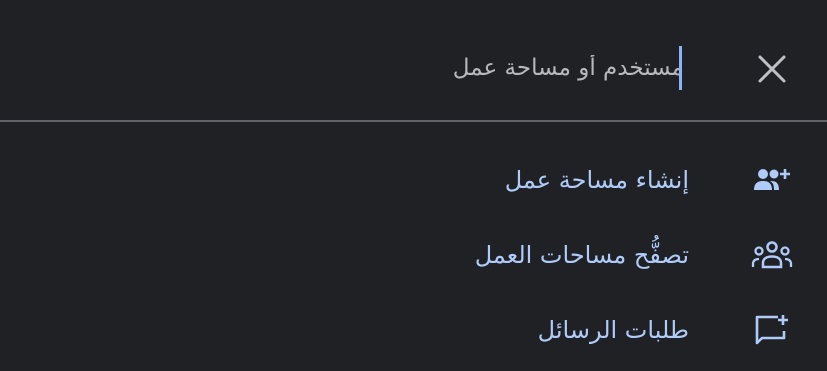  I want to click on menu-item-label: تصفُّح مساحات العمل, so click(581, 255).